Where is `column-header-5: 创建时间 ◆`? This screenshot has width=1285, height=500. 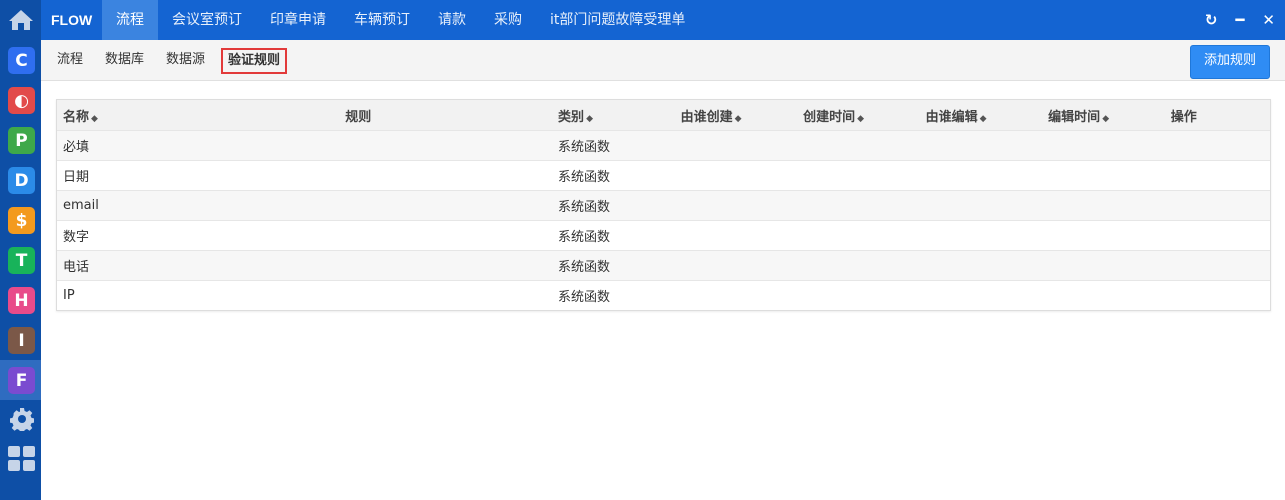 column-header-5: 创建时间 ◆ is located at coordinates (858, 115).